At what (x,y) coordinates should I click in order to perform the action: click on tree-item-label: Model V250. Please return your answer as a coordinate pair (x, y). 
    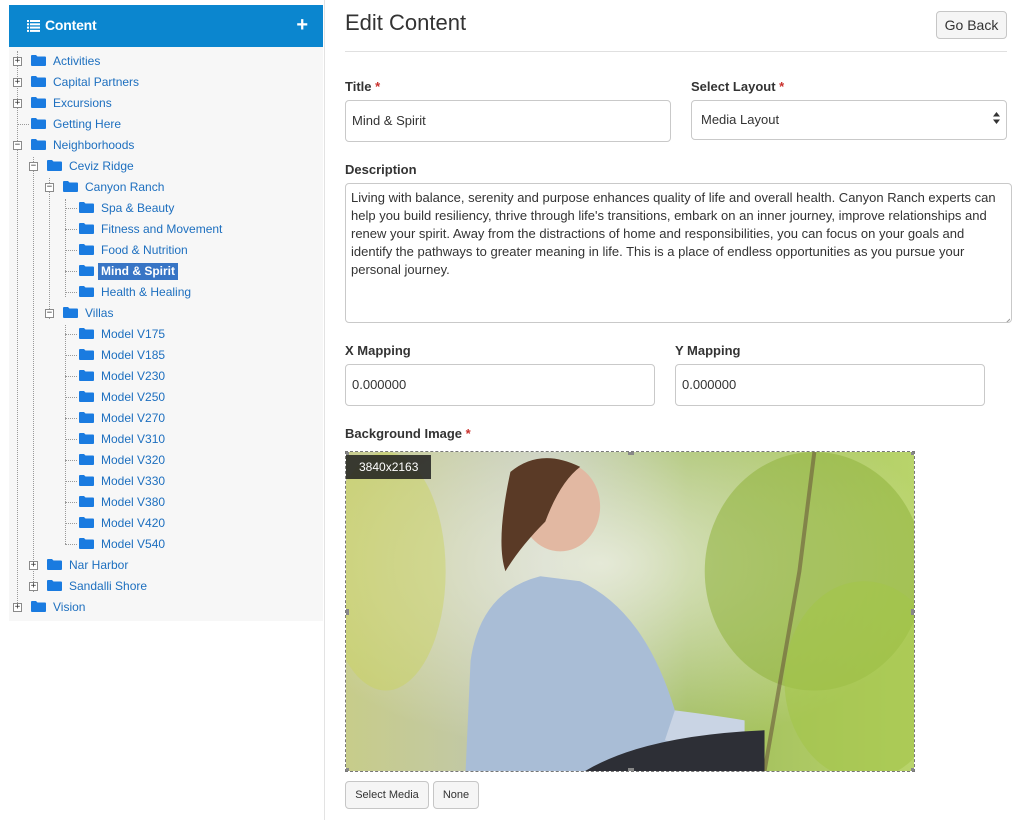
    Looking at the image, I should click on (133, 397).